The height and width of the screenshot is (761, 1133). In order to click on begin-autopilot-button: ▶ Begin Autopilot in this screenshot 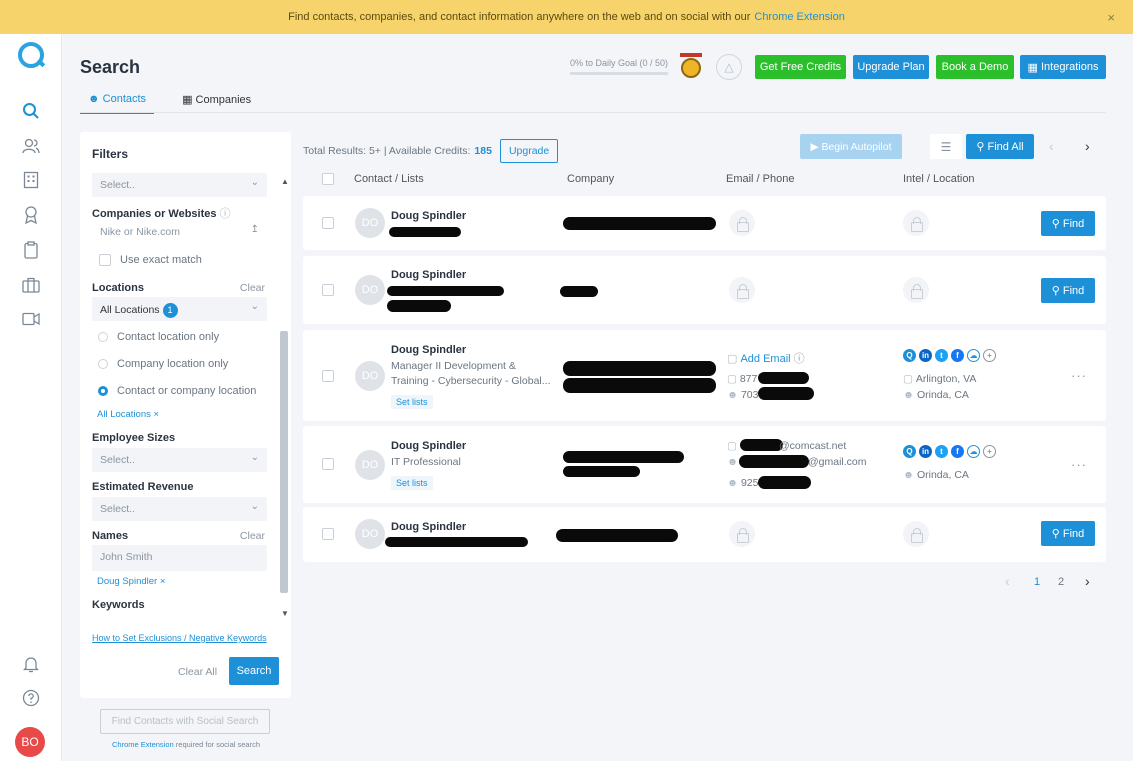, I will do `click(851, 146)`.